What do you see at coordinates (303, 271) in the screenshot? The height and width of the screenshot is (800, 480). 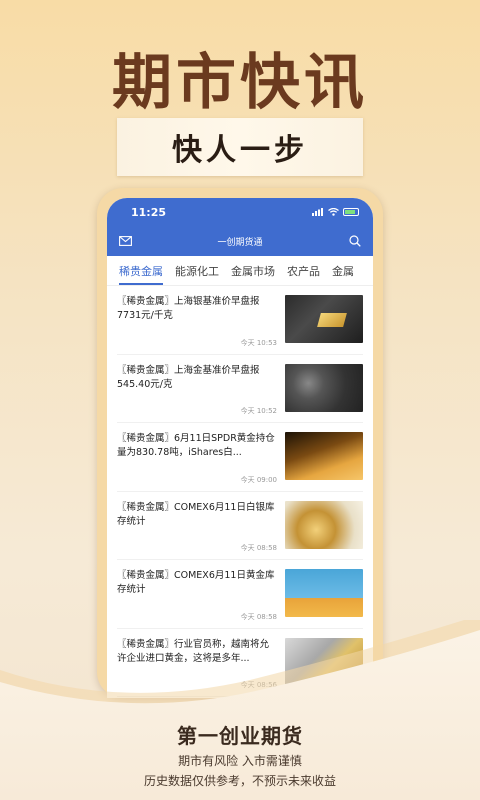 I see `tab-agricultural: 农产品` at bounding box center [303, 271].